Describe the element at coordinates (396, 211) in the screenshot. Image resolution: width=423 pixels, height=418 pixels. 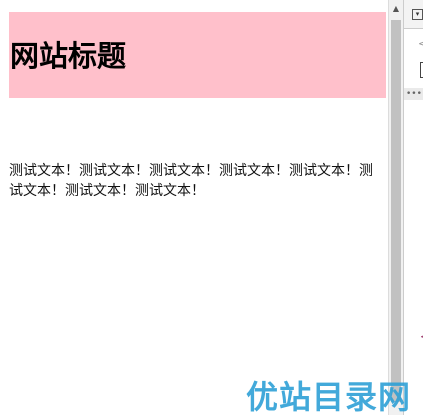
I see `scrollbar-thumb` at that location.